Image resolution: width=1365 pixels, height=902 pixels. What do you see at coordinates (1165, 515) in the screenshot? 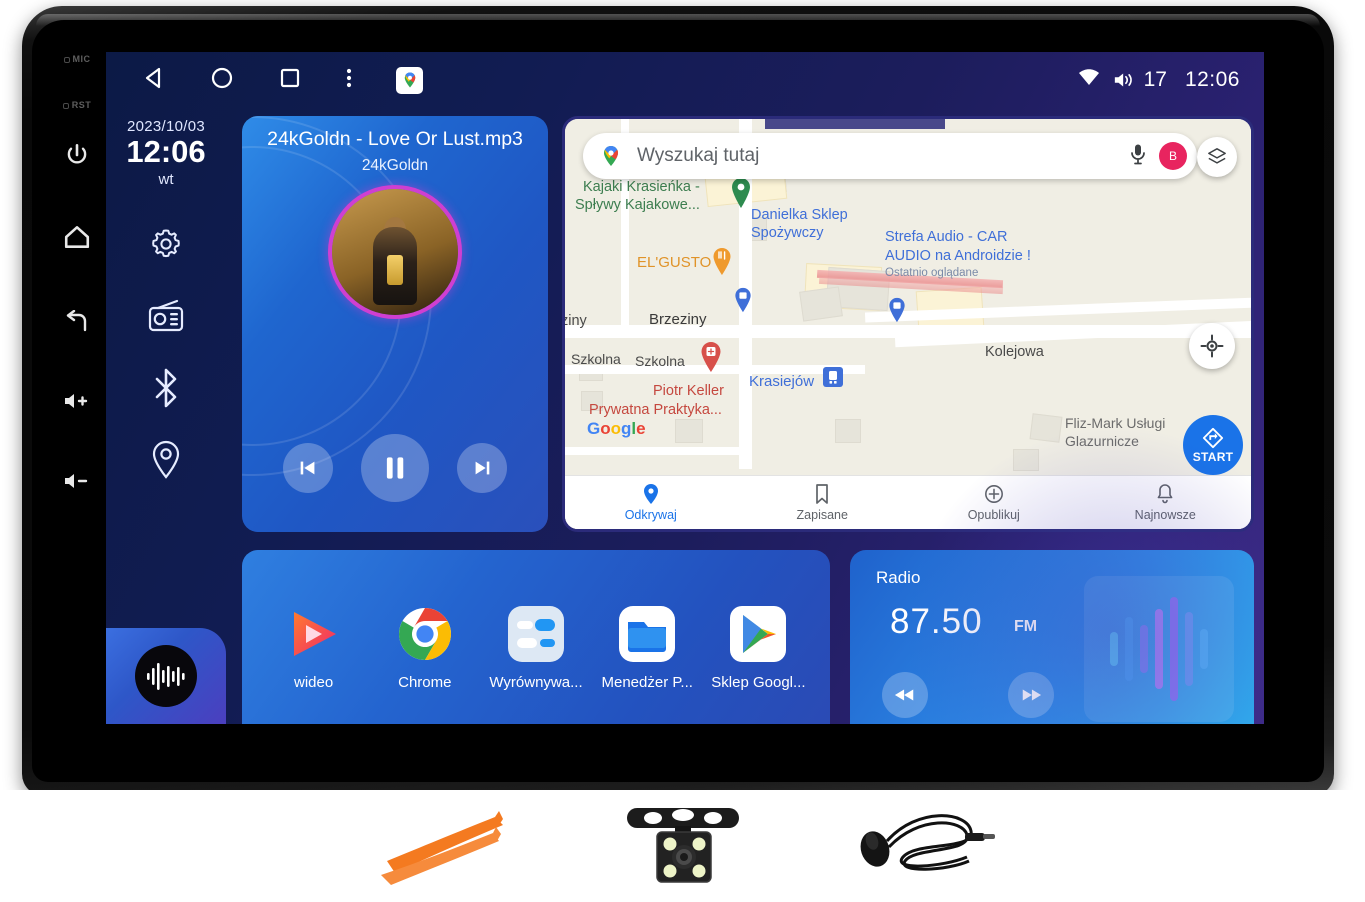
I see `map-tab-updates-label: Najnowsze` at bounding box center [1165, 515].